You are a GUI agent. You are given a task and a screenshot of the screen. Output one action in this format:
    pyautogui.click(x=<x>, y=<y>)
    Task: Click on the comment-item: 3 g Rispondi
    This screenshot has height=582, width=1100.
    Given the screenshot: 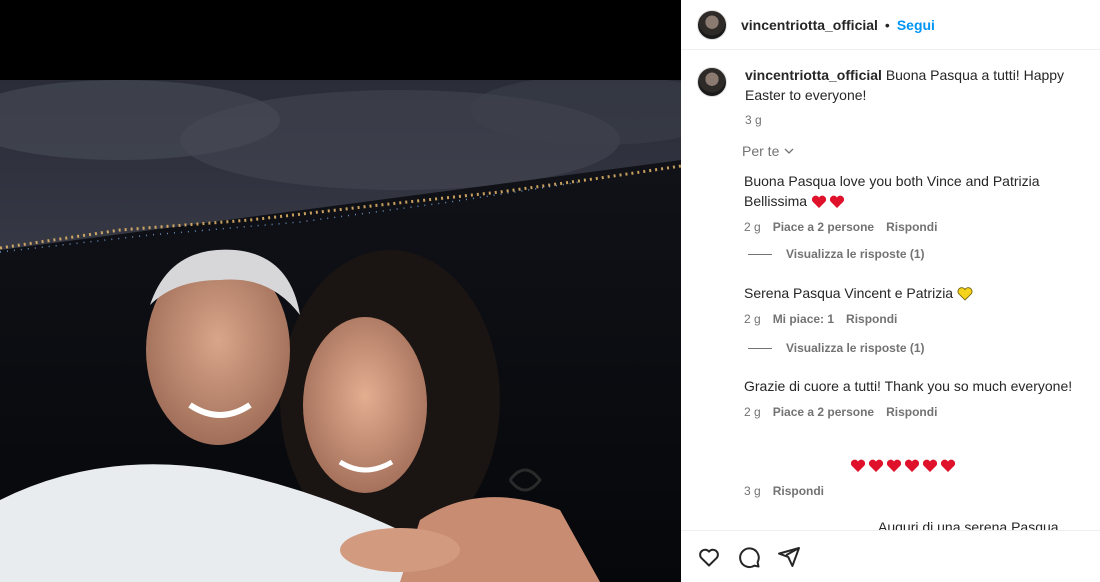 What is the action you would take?
    pyautogui.click(x=921, y=476)
    